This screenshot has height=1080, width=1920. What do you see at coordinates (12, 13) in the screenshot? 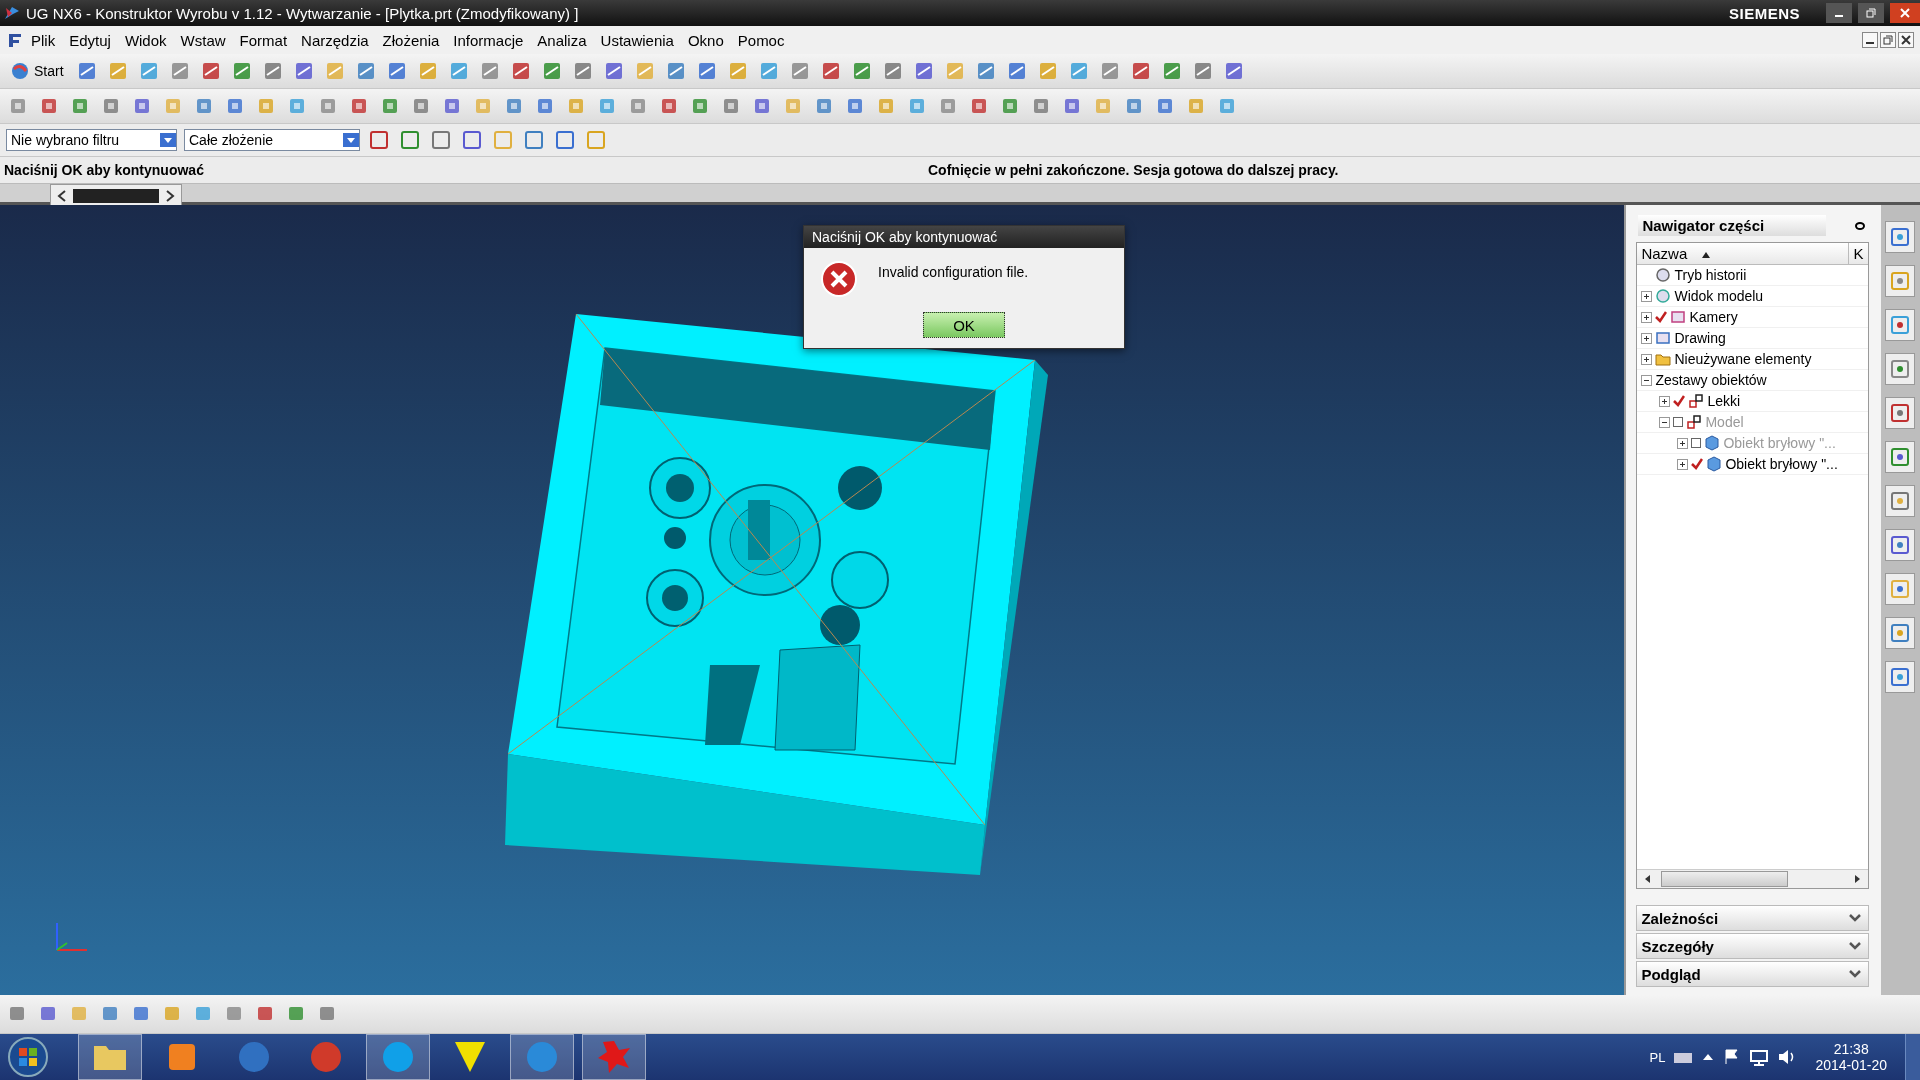
I see `bird-logo-icon` at bounding box center [12, 13].